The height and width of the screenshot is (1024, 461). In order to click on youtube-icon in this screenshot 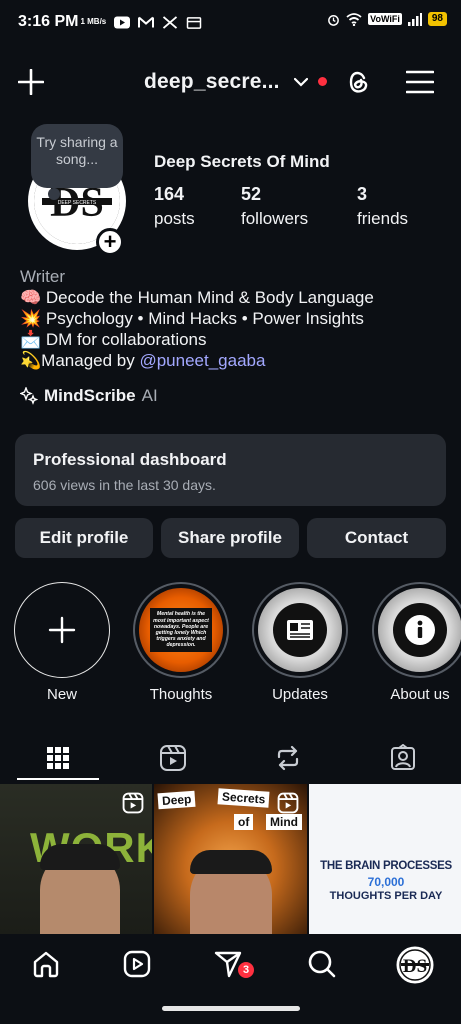, I will do `click(122, 22)`.